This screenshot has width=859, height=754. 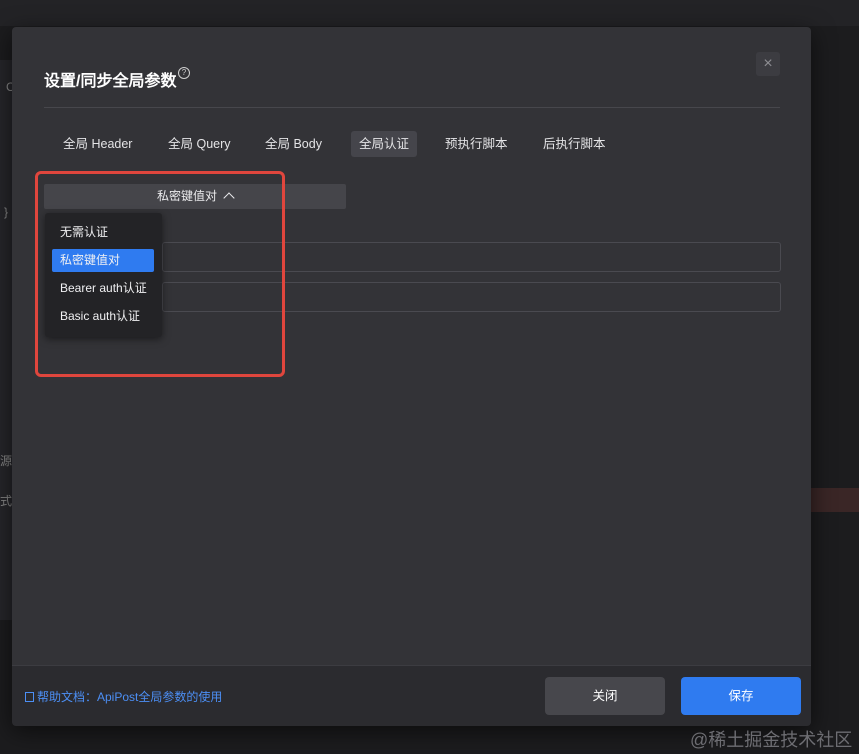 I want to click on modal-title: 设置/同步全局参数, so click(x=110, y=81).